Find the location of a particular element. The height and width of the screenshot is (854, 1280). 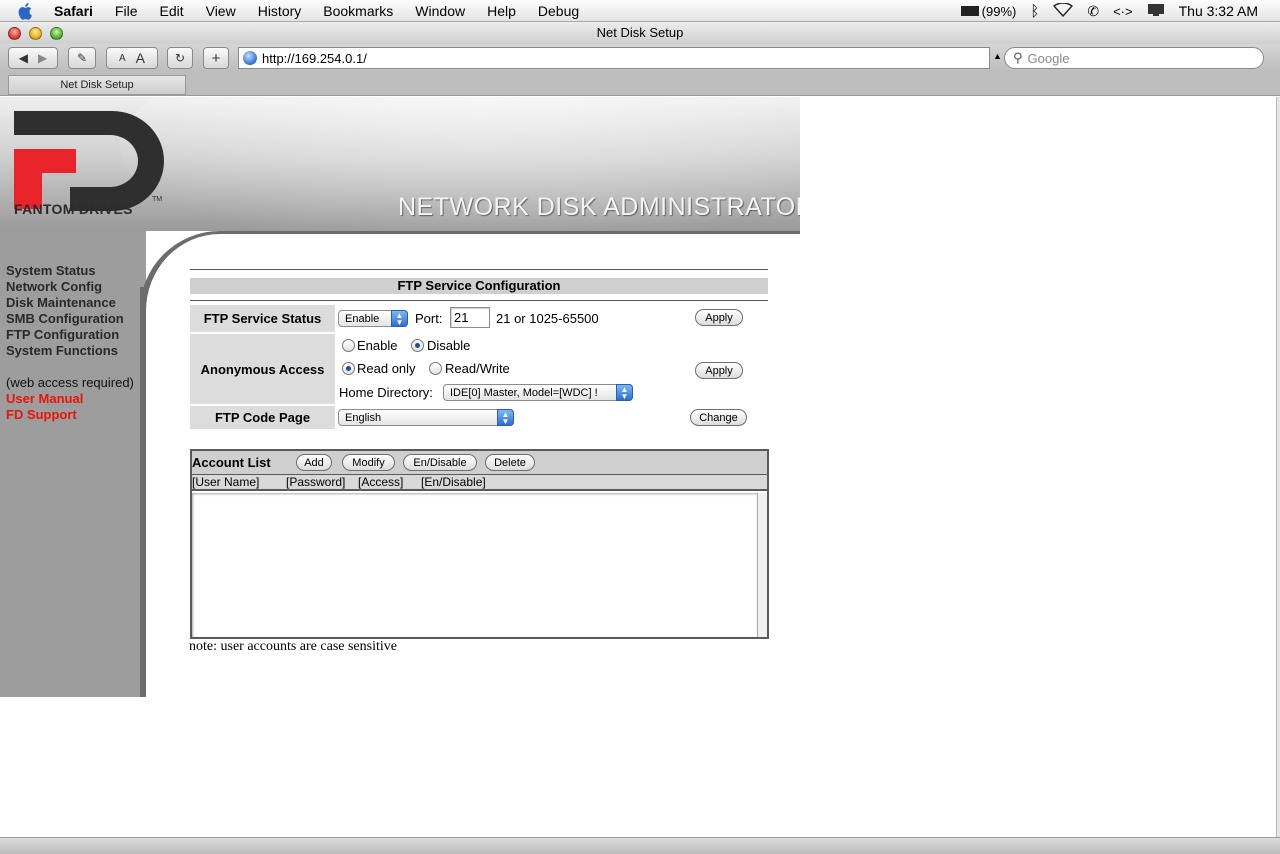

nav-network-config: Network Config is located at coordinates (70, 287).